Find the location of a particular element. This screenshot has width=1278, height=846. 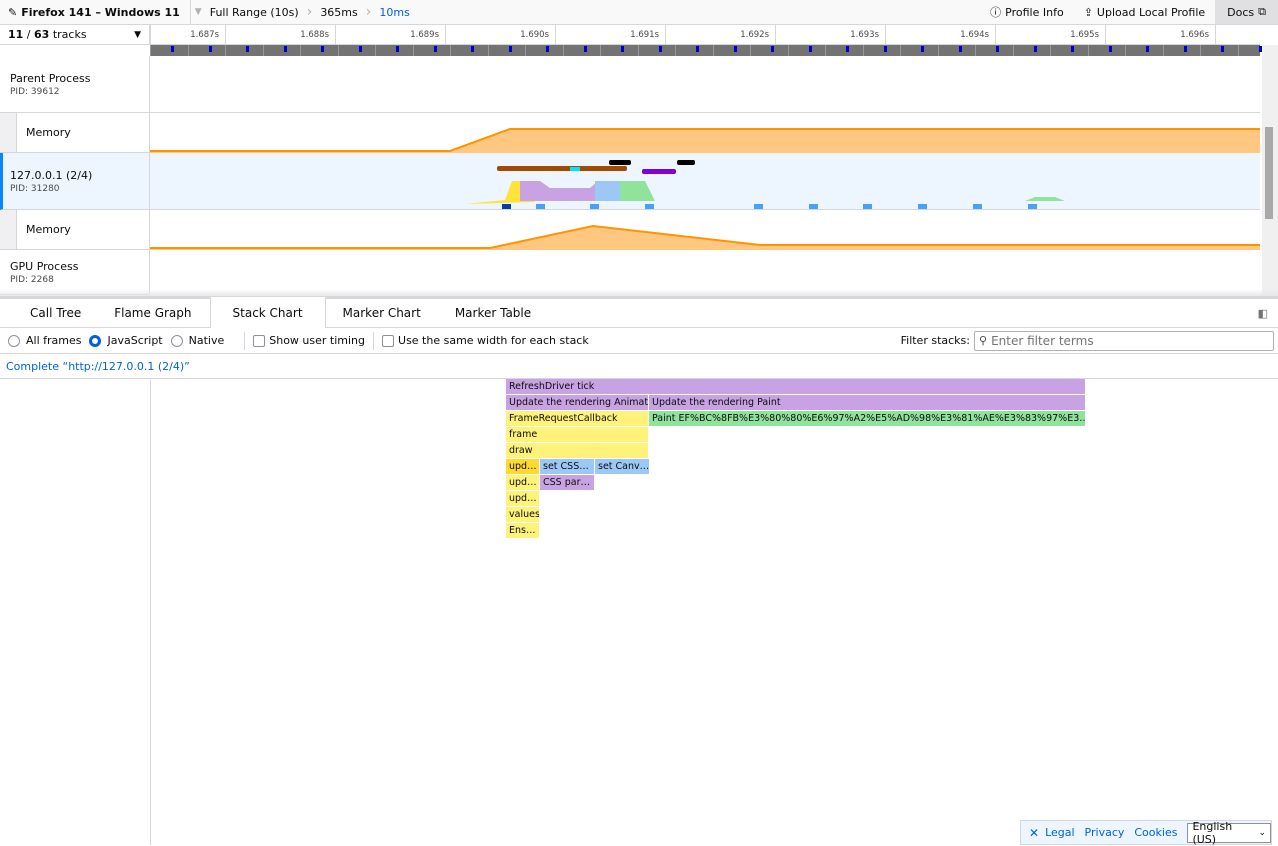

privacy-link: Privacy is located at coordinates (1105, 832).